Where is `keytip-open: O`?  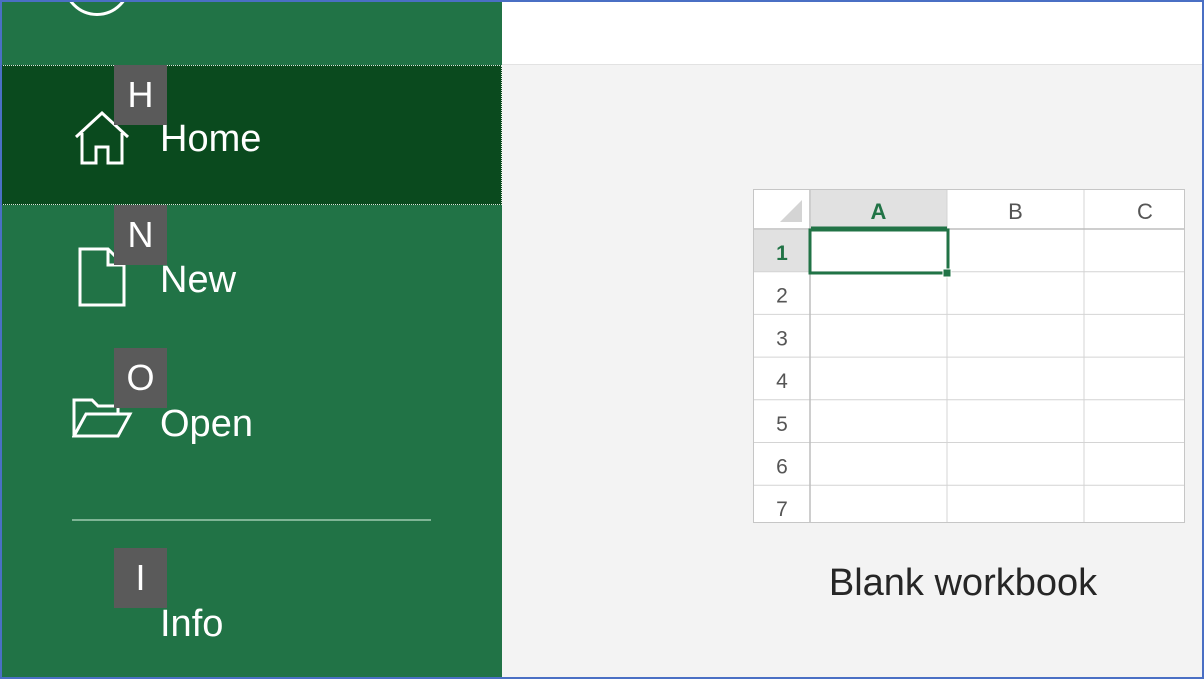 keytip-open: O is located at coordinates (140, 378).